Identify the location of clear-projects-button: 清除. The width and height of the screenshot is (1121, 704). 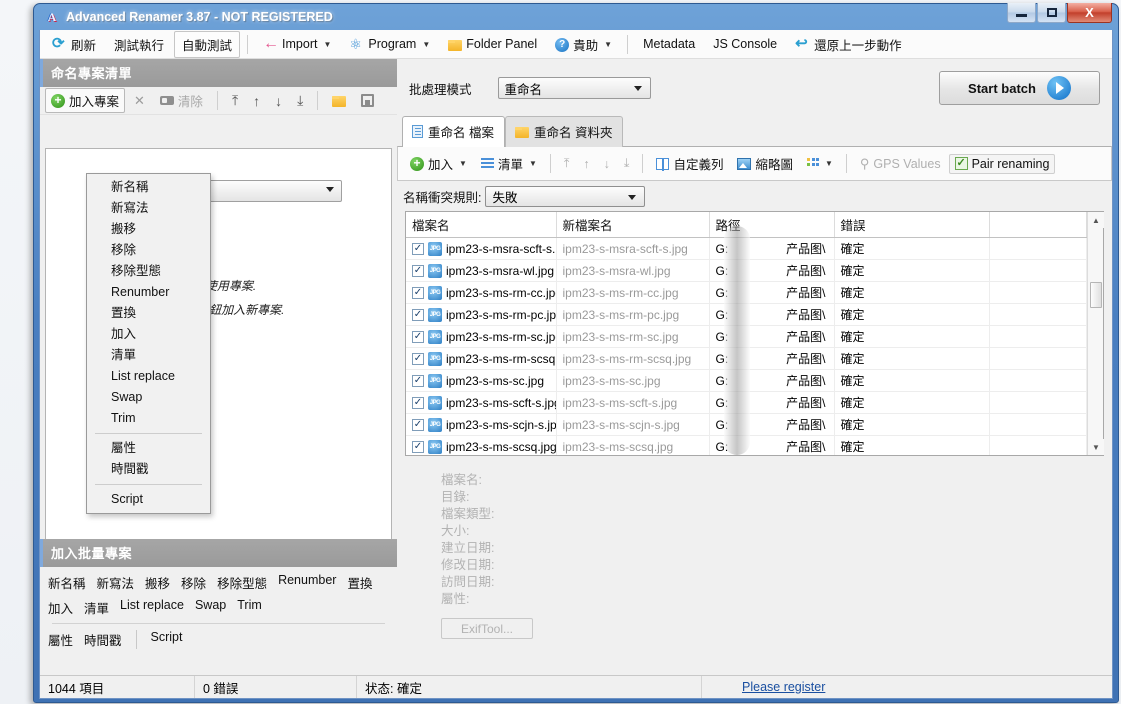
(181, 100).